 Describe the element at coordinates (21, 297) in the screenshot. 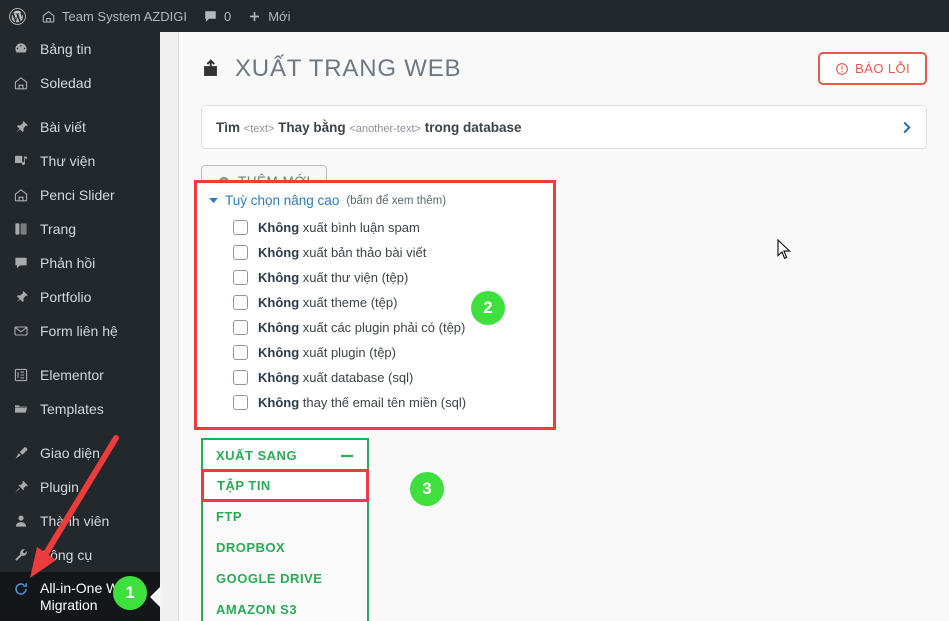

I see `pin-icon` at that location.